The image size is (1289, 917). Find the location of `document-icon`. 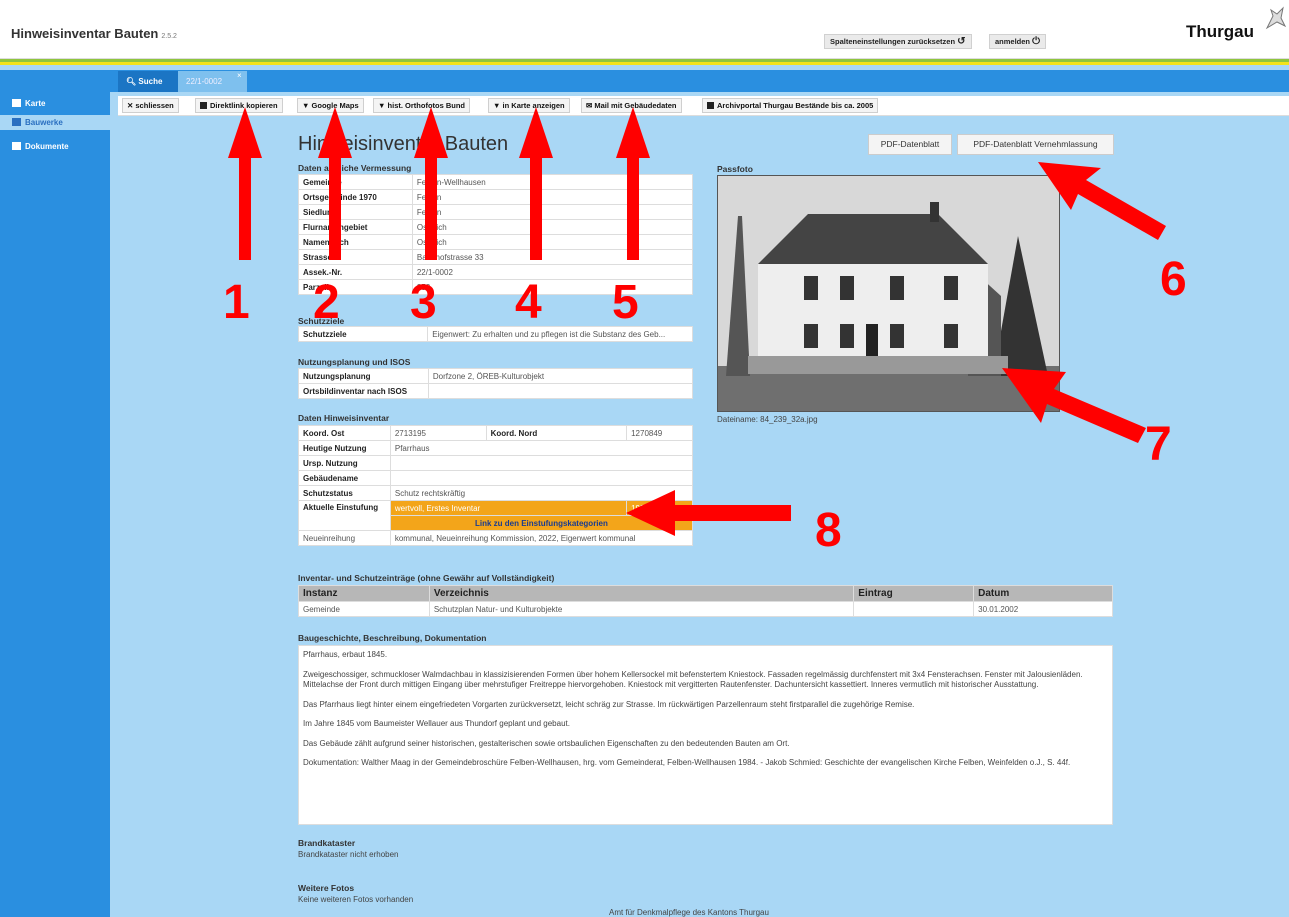

document-icon is located at coordinates (16, 146).